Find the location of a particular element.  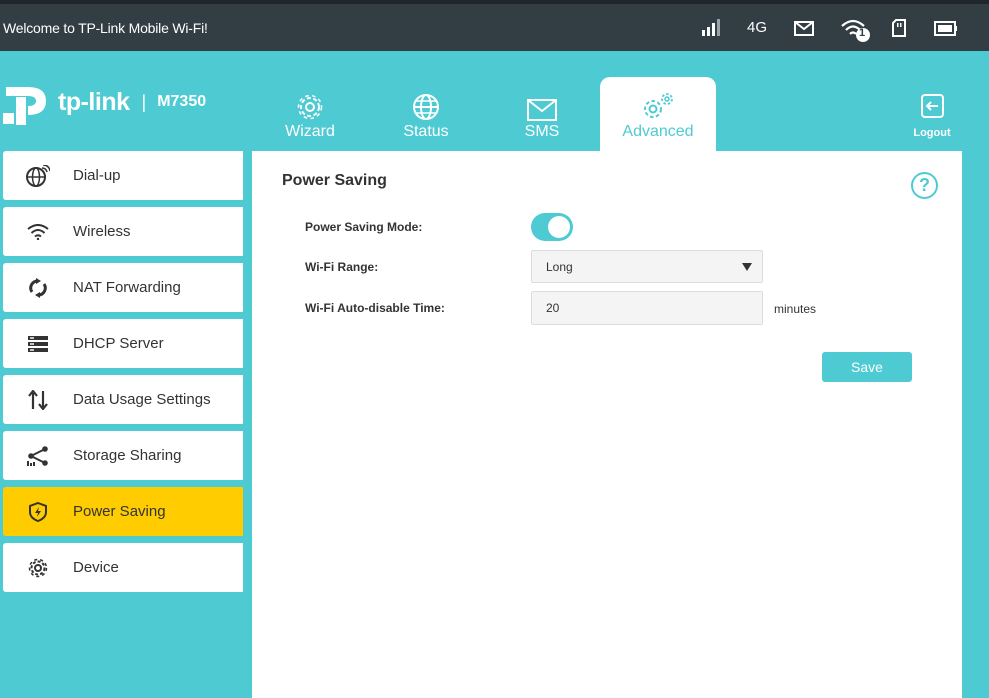

sidebar-item-storage-sharing: Storage Sharing is located at coordinates (123, 455).